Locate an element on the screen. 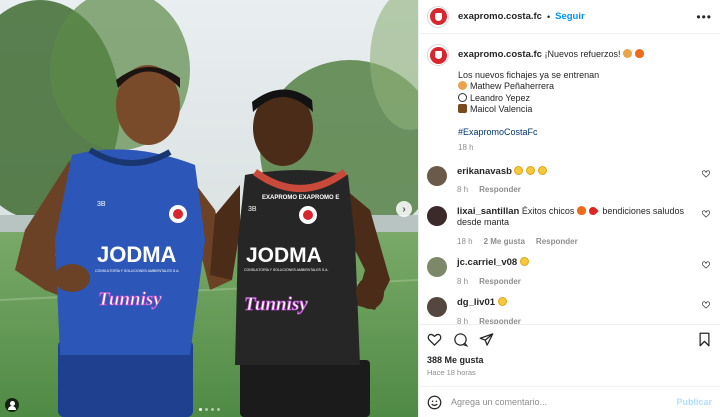 The width and height of the screenshot is (720, 417). add-comment-bar: Publicar is located at coordinates (569, 401).